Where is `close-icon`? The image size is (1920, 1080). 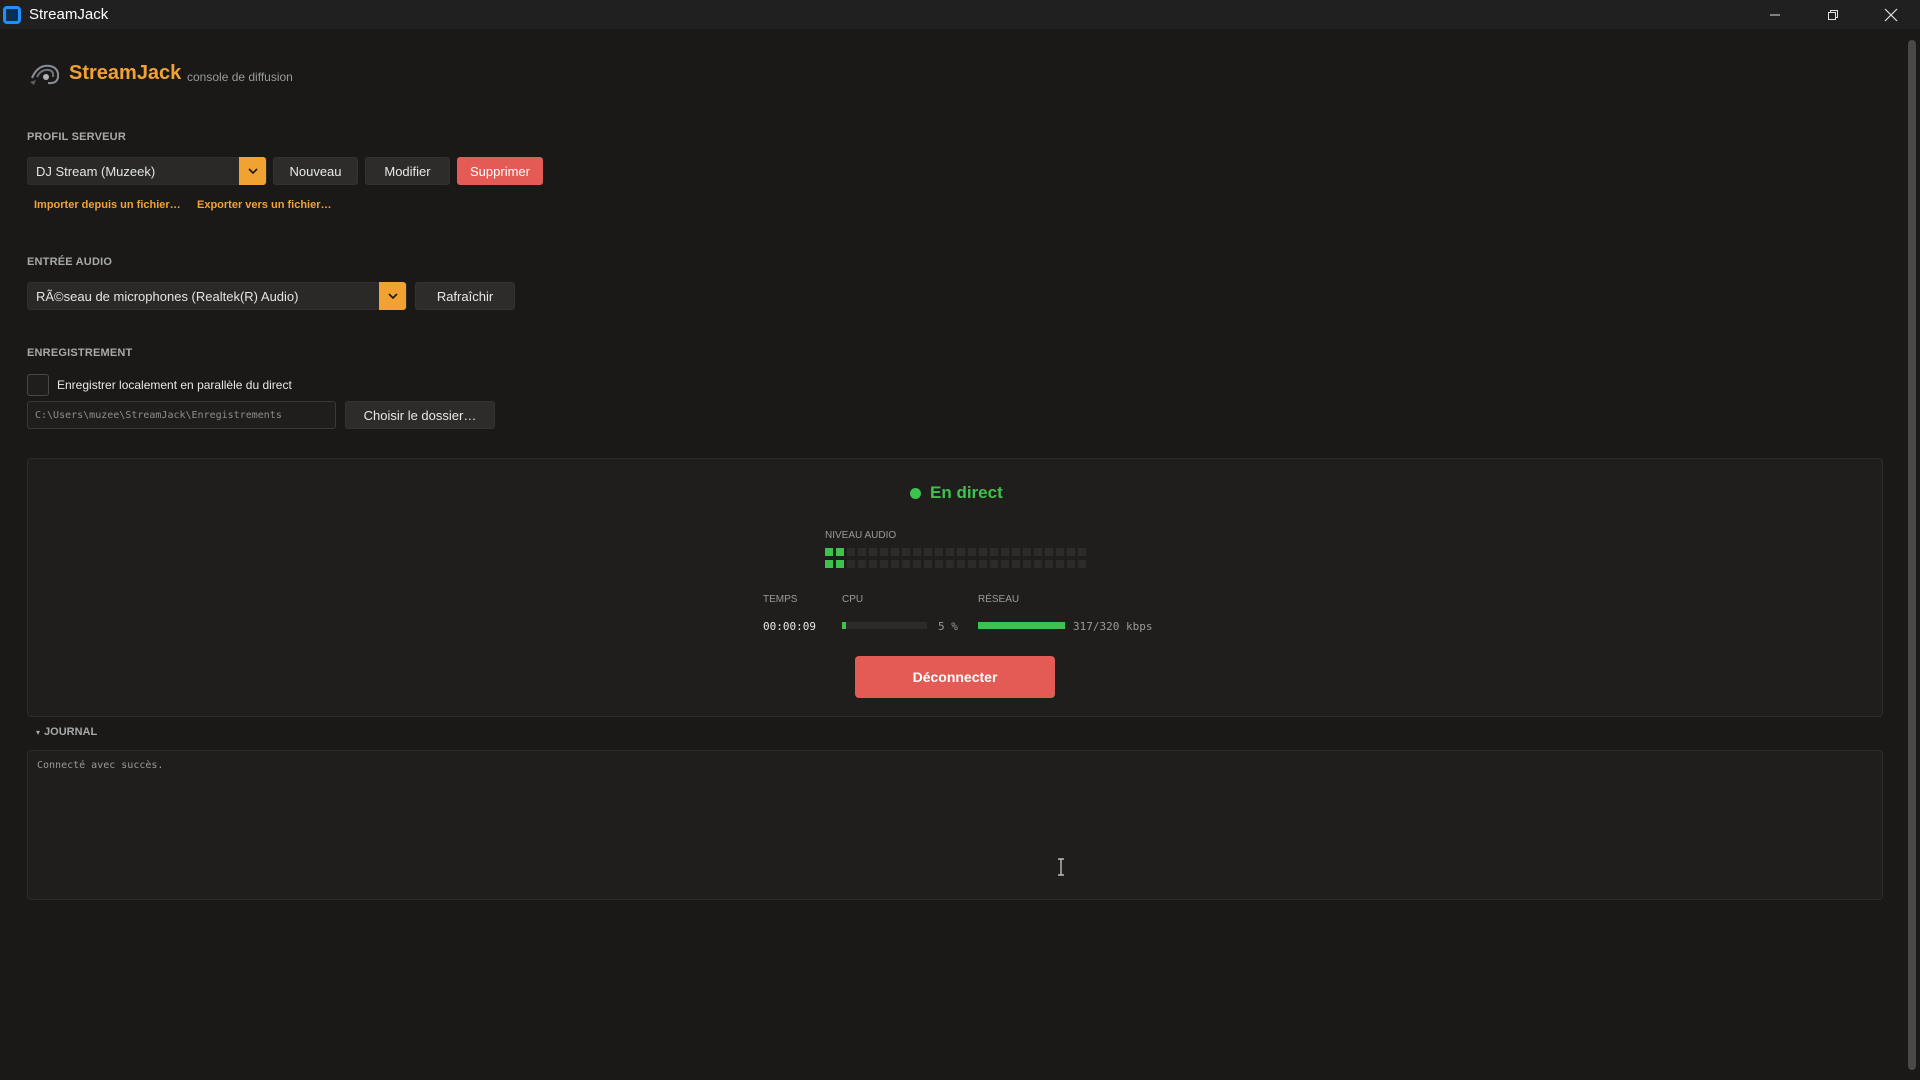 close-icon is located at coordinates (1891, 14).